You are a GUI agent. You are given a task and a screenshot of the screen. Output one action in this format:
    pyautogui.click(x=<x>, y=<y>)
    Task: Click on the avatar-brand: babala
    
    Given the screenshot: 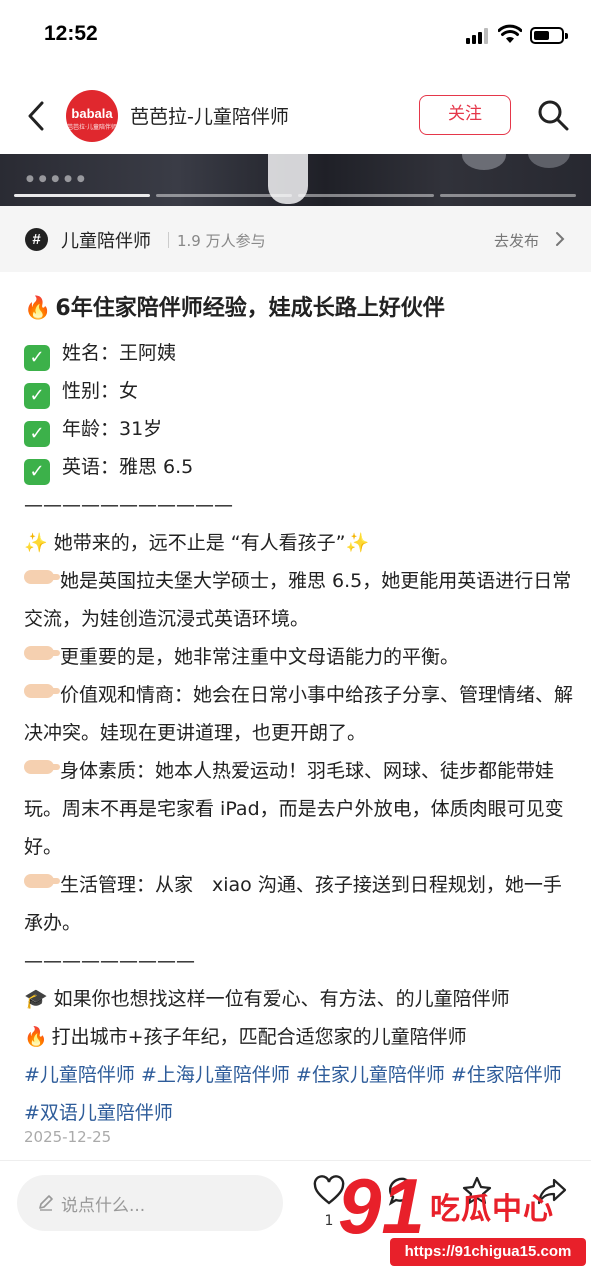 What is the action you would take?
    pyautogui.click(x=92, y=113)
    